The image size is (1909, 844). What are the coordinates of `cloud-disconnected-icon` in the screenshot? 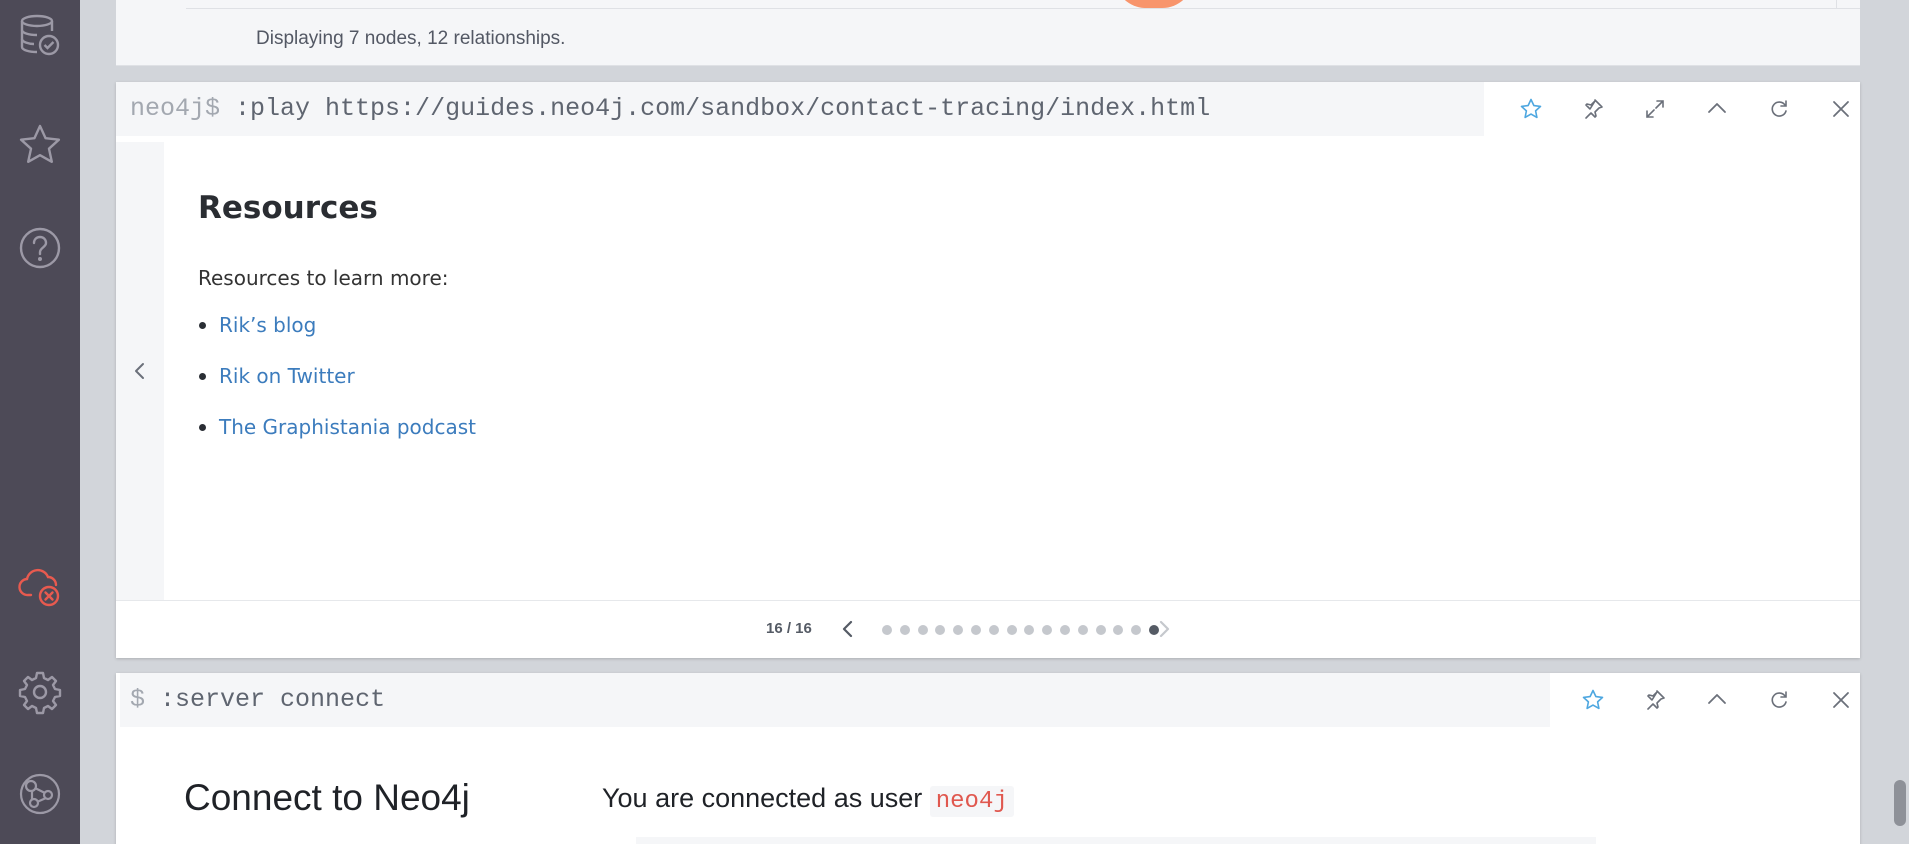 It's located at (40, 586).